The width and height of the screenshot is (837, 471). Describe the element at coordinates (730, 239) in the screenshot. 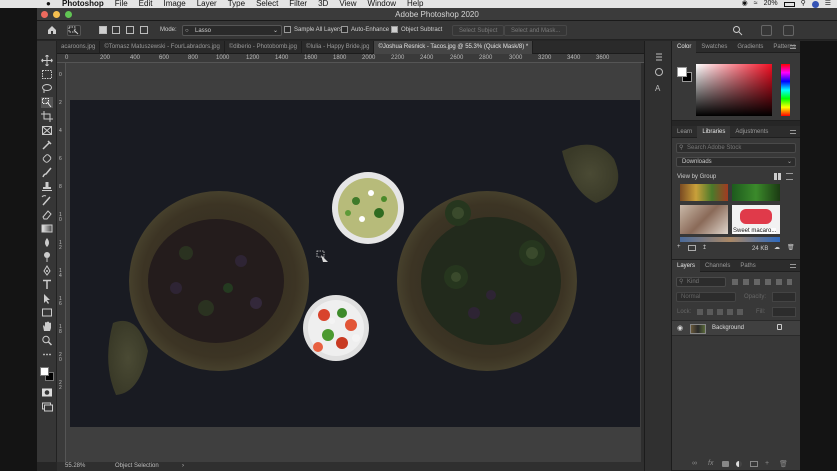

I see `library-thumb-row3` at that location.